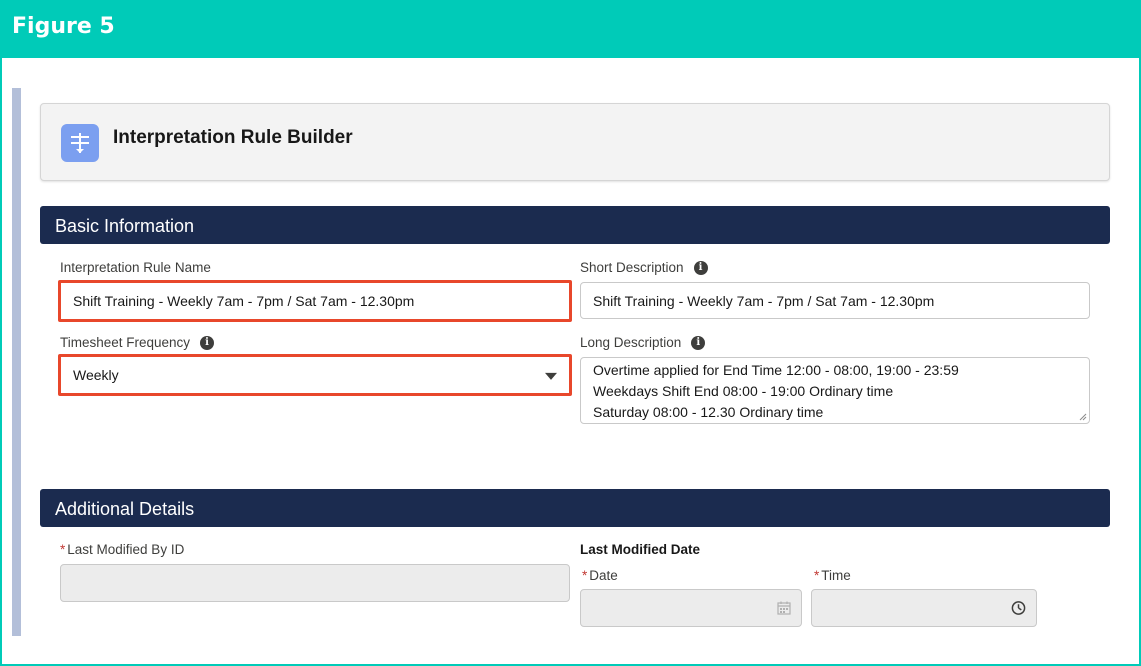  What do you see at coordinates (122, 549) in the screenshot?
I see `last-modified-by-label: * Last Modified By ID` at bounding box center [122, 549].